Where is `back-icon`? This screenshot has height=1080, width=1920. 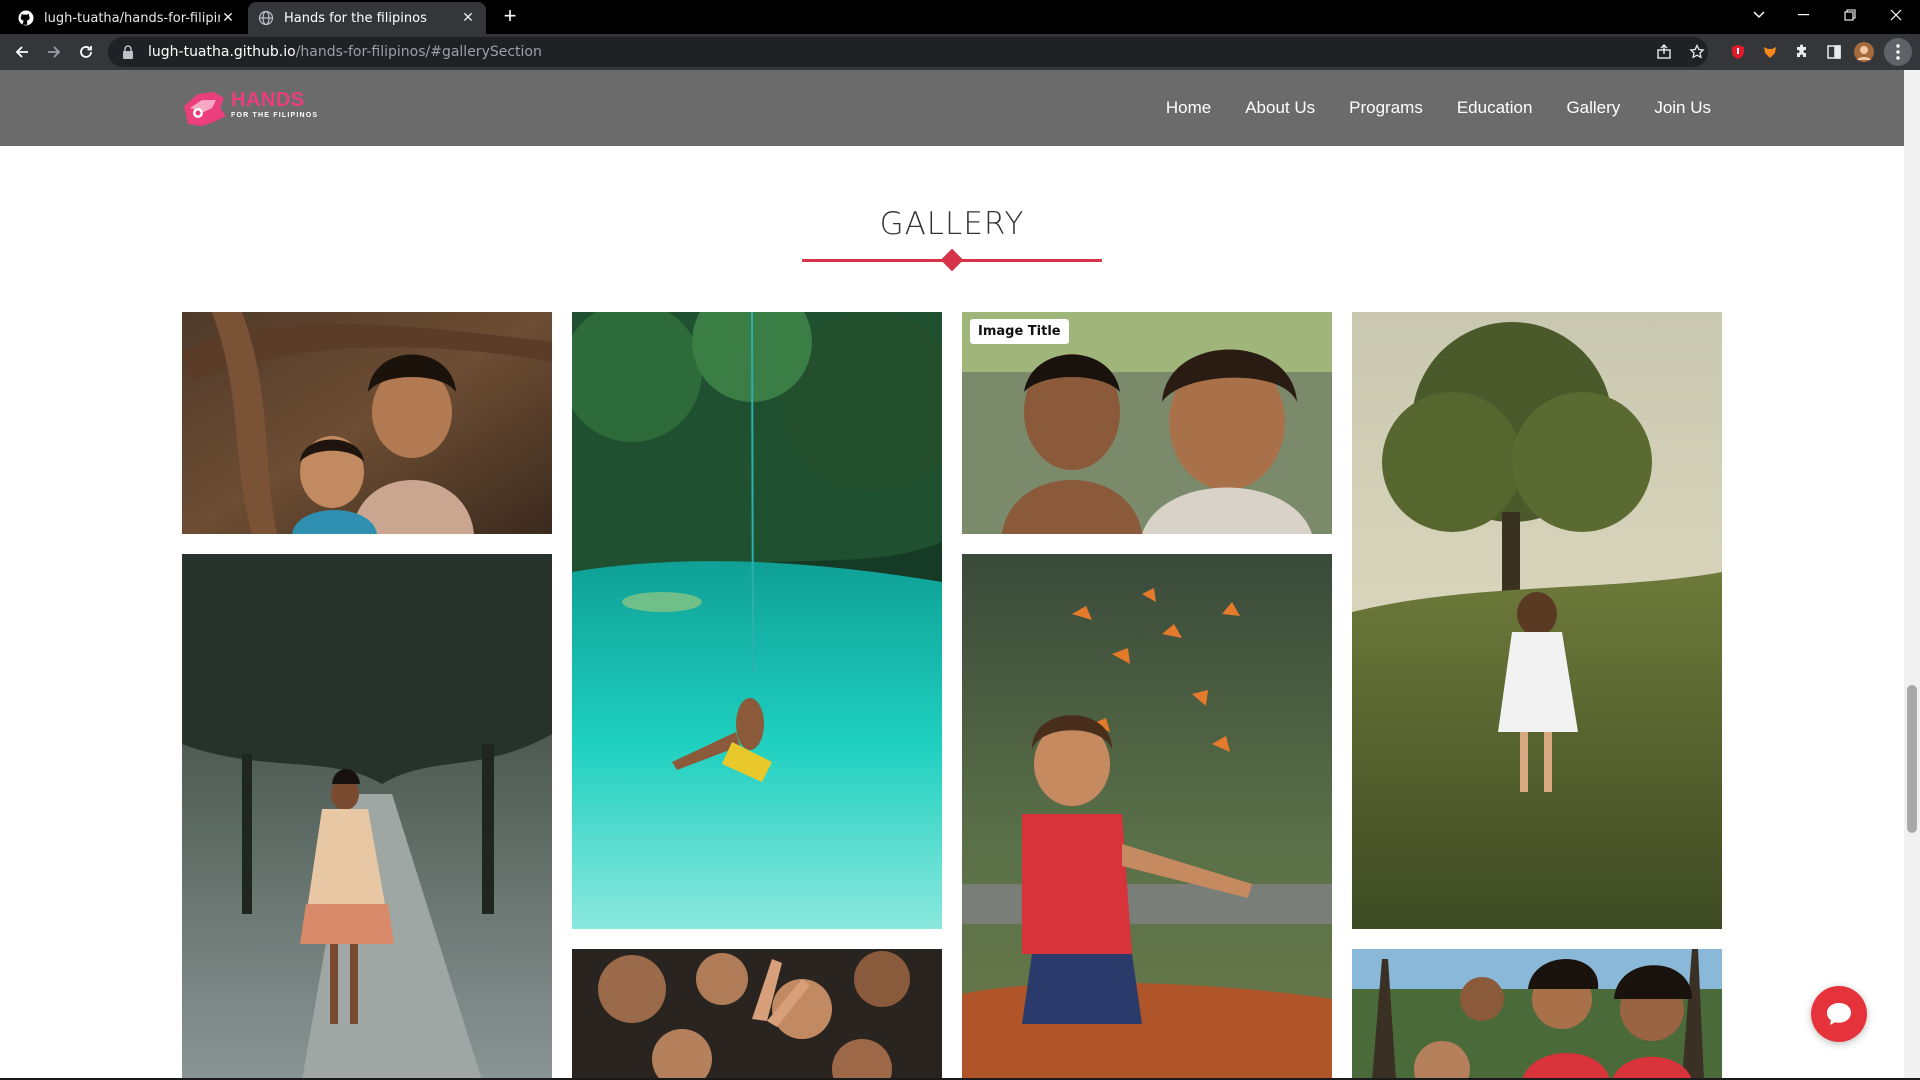
back-icon is located at coordinates (22, 52).